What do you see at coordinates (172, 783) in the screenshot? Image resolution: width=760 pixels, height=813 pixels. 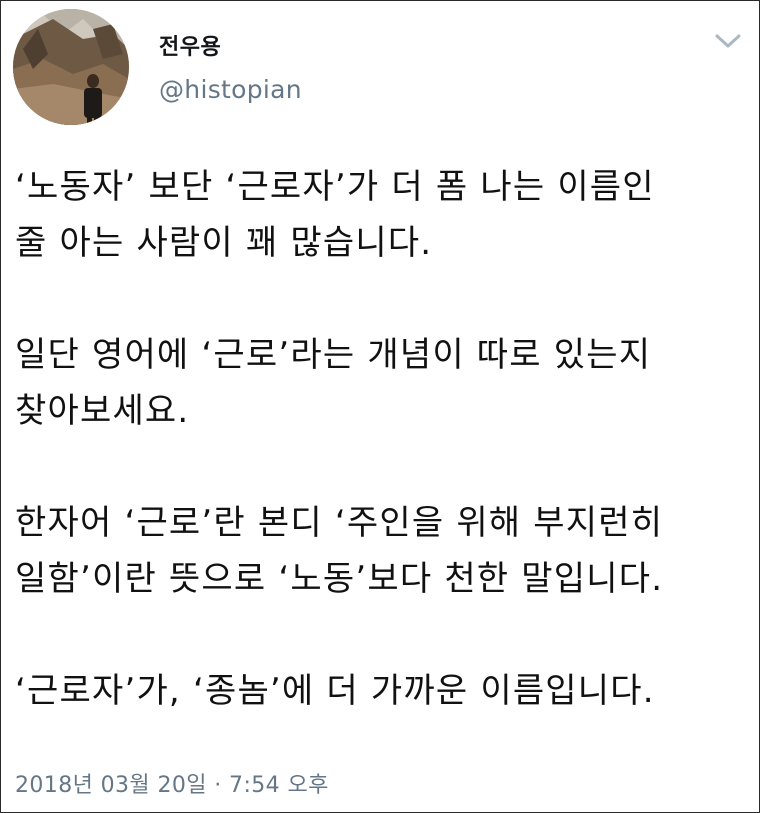 I see `tweet-timestamp: 2018년 03월 20일 · 7:54 오후` at bounding box center [172, 783].